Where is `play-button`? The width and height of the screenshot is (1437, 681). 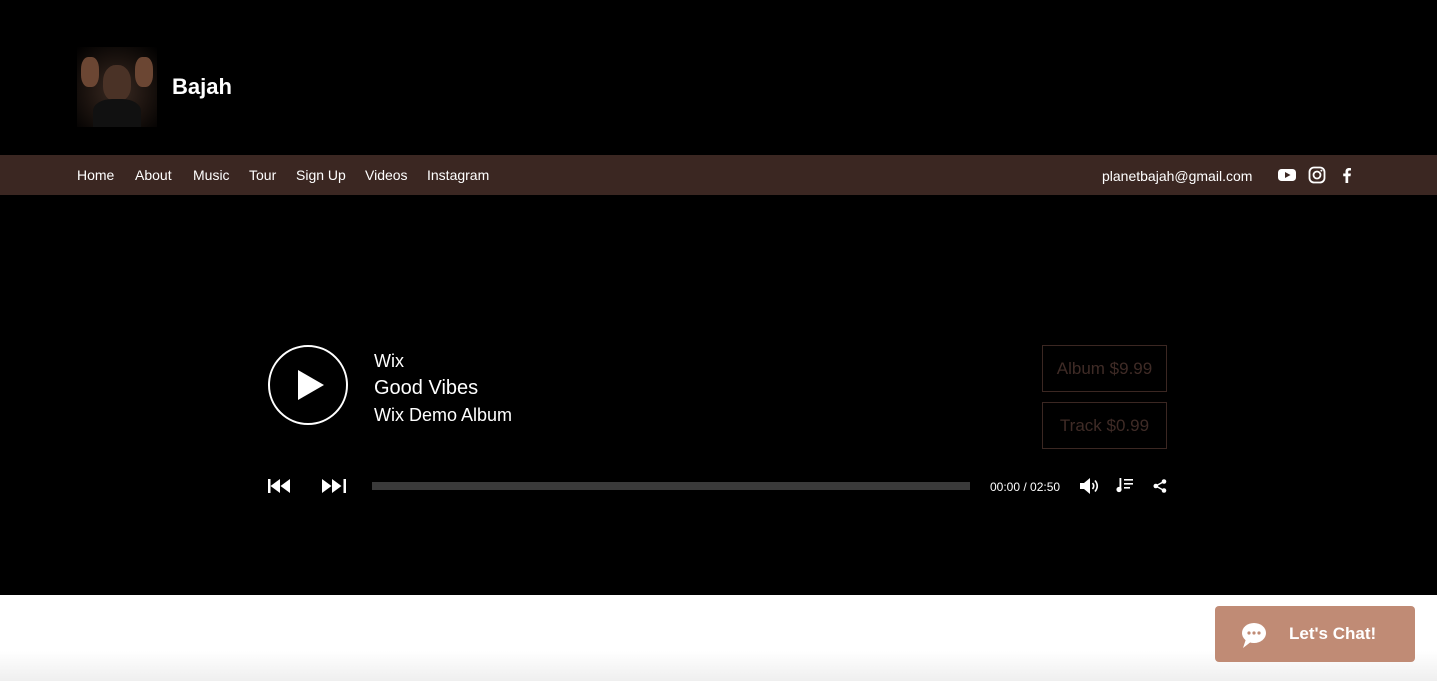 play-button is located at coordinates (308, 385).